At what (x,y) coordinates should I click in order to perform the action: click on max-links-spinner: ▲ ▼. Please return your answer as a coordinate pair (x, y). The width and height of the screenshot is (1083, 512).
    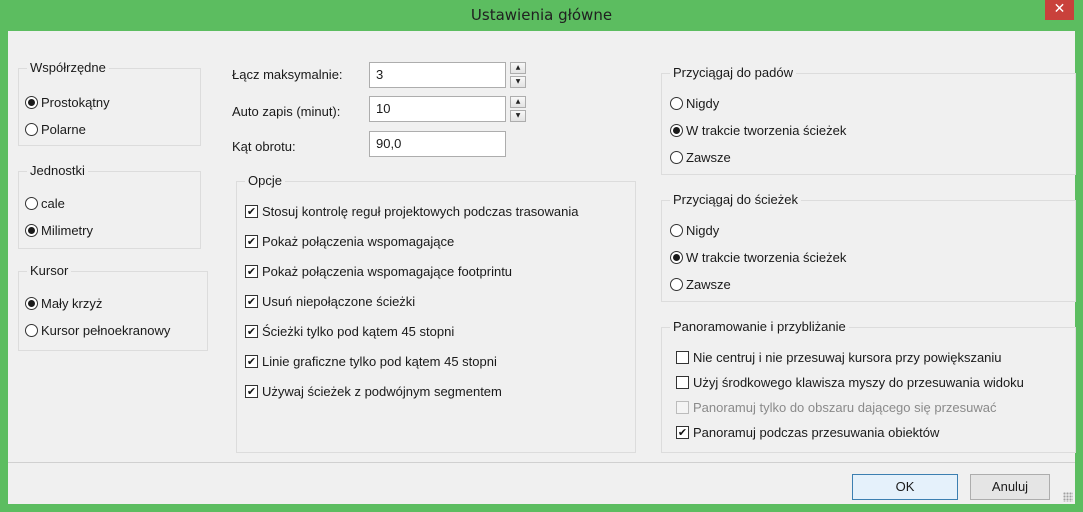
    Looking at the image, I should click on (518, 75).